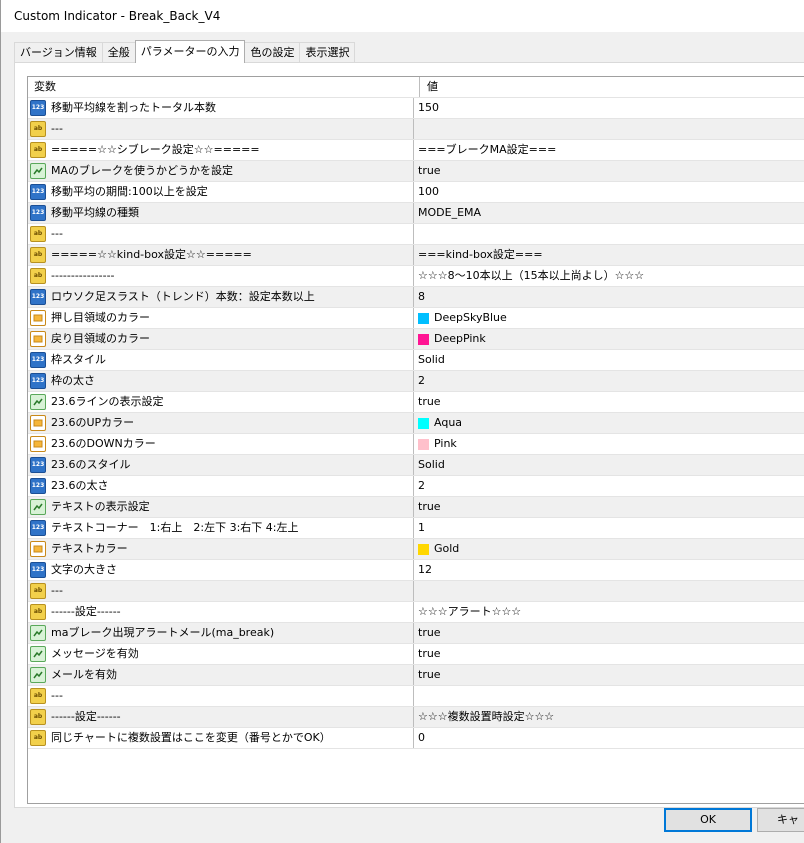  I want to click on tab-2: パラメーターの入力, so click(190, 51).